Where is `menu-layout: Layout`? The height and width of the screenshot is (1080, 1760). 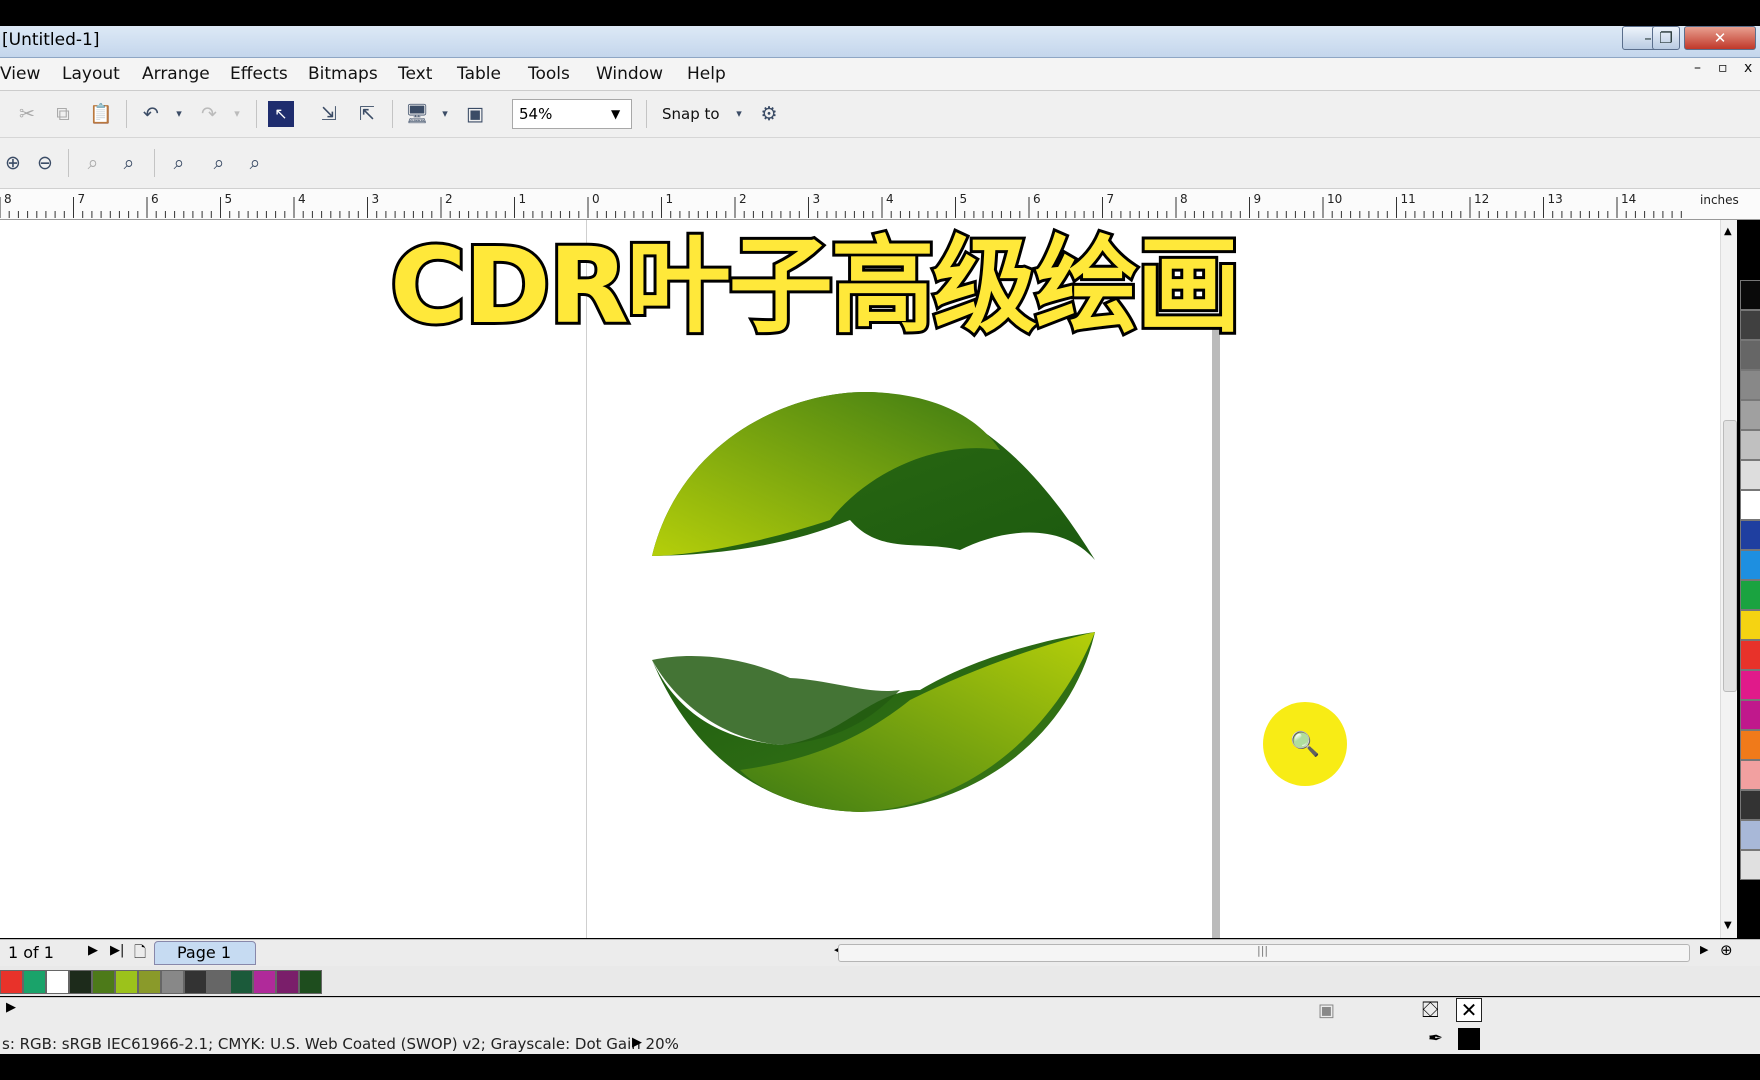 menu-layout: Layout is located at coordinates (91, 74).